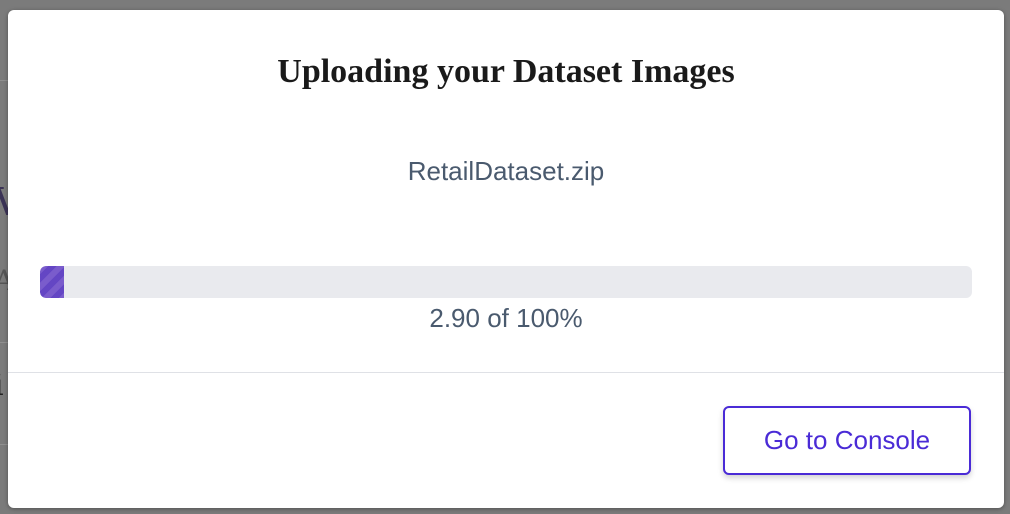 The height and width of the screenshot is (514, 1010). I want to click on upload-progress-label: 2.90 of 100%, so click(506, 318).